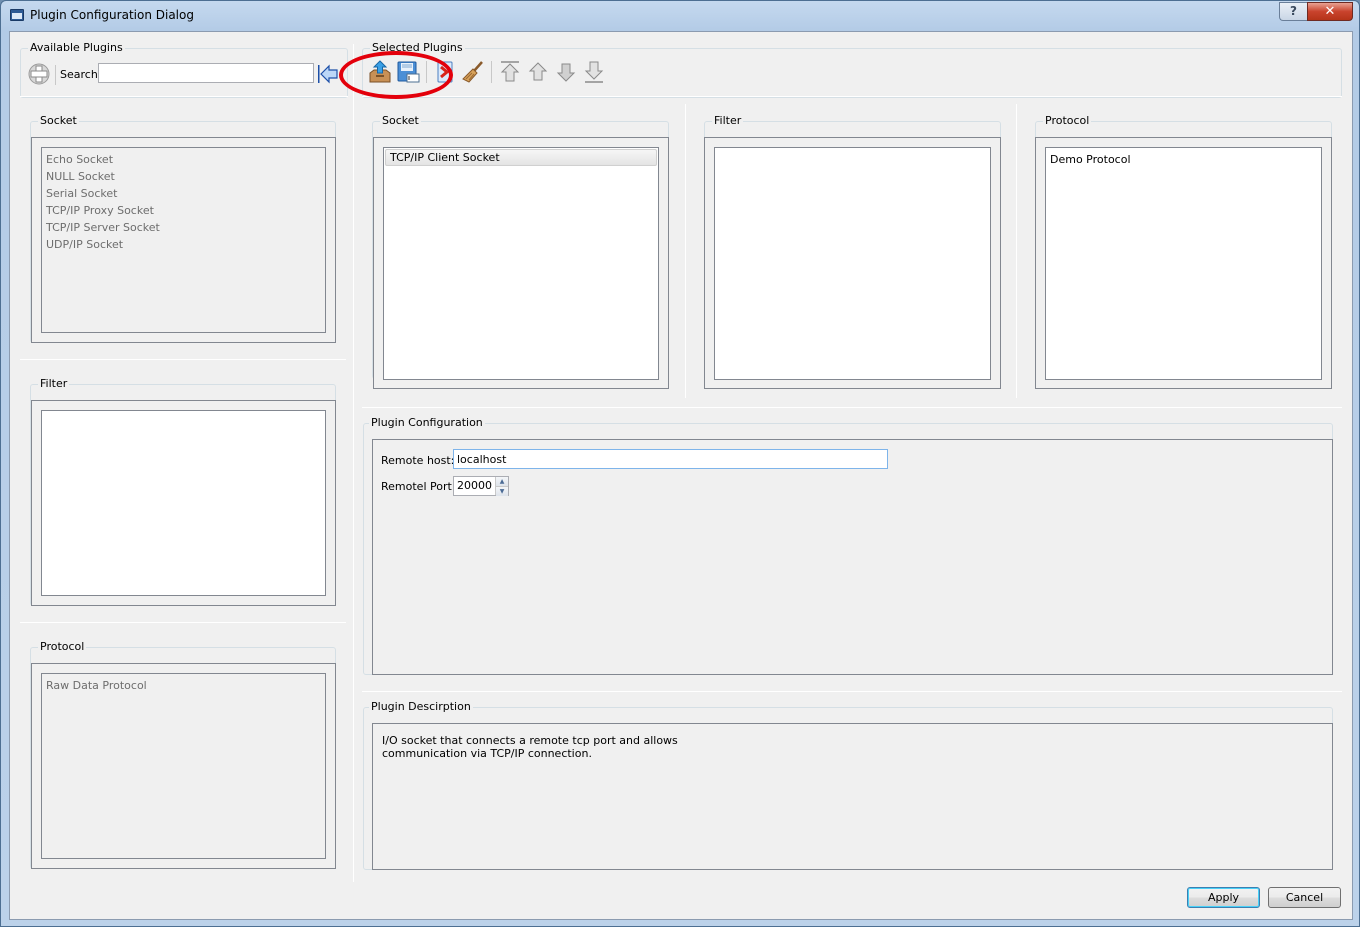 The width and height of the screenshot is (1360, 927). I want to click on move-up-button, so click(538, 72).